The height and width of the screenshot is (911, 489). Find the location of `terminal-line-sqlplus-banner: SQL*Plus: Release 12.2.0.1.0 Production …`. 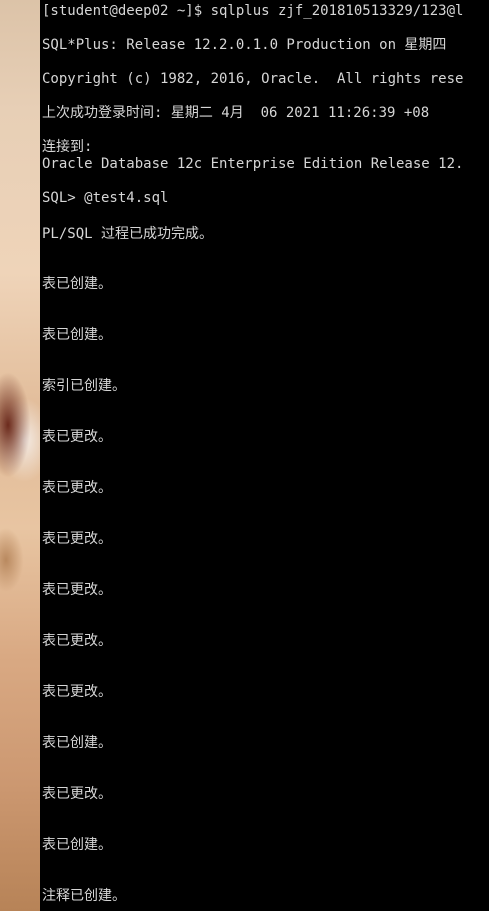

terminal-line-sqlplus-banner: SQL*Plus: Release 12.2.0.1.0 Production … is located at coordinates (244, 45).